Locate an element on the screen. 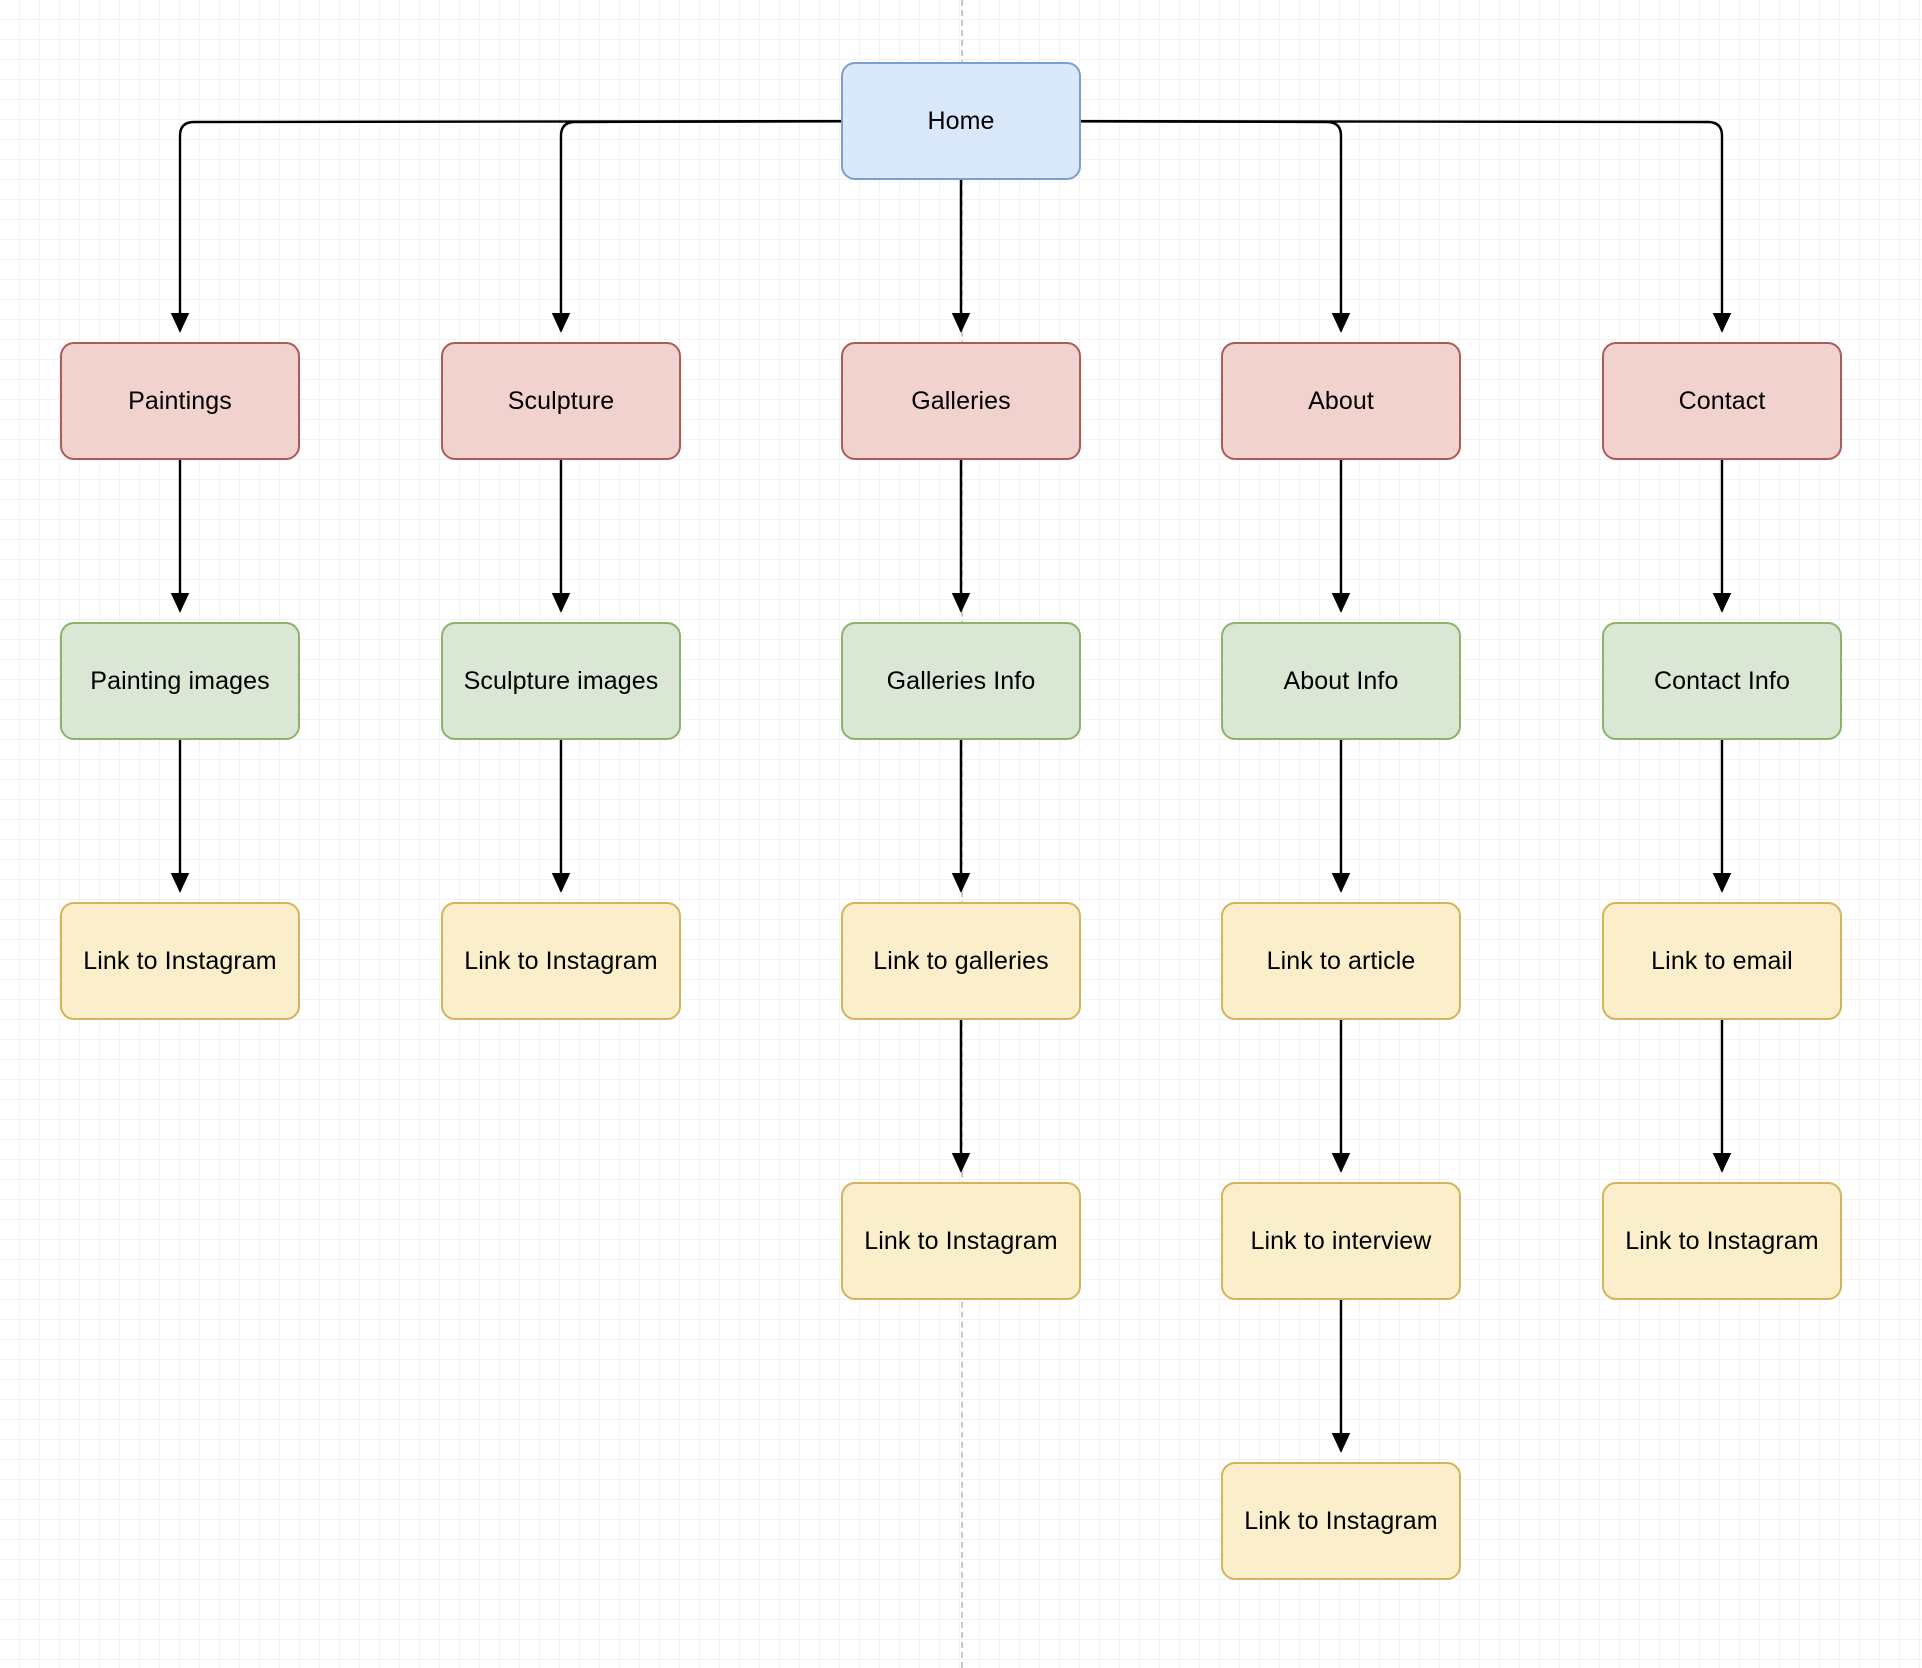 The width and height of the screenshot is (1922, 1668). node-sculpt_insta: Link to Instagram is located at coordinates (561, 961).